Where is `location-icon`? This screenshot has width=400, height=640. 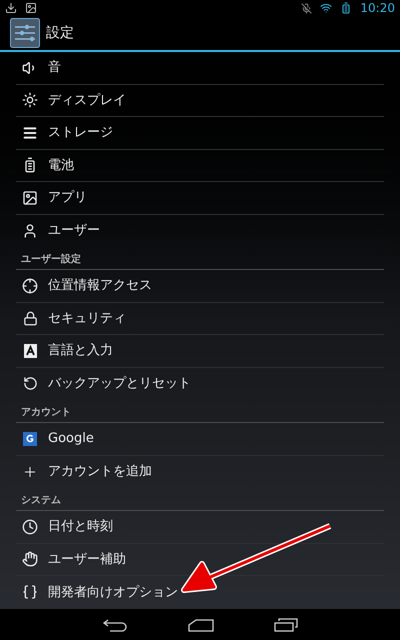
location-icon is located at coordinates (30, 286).